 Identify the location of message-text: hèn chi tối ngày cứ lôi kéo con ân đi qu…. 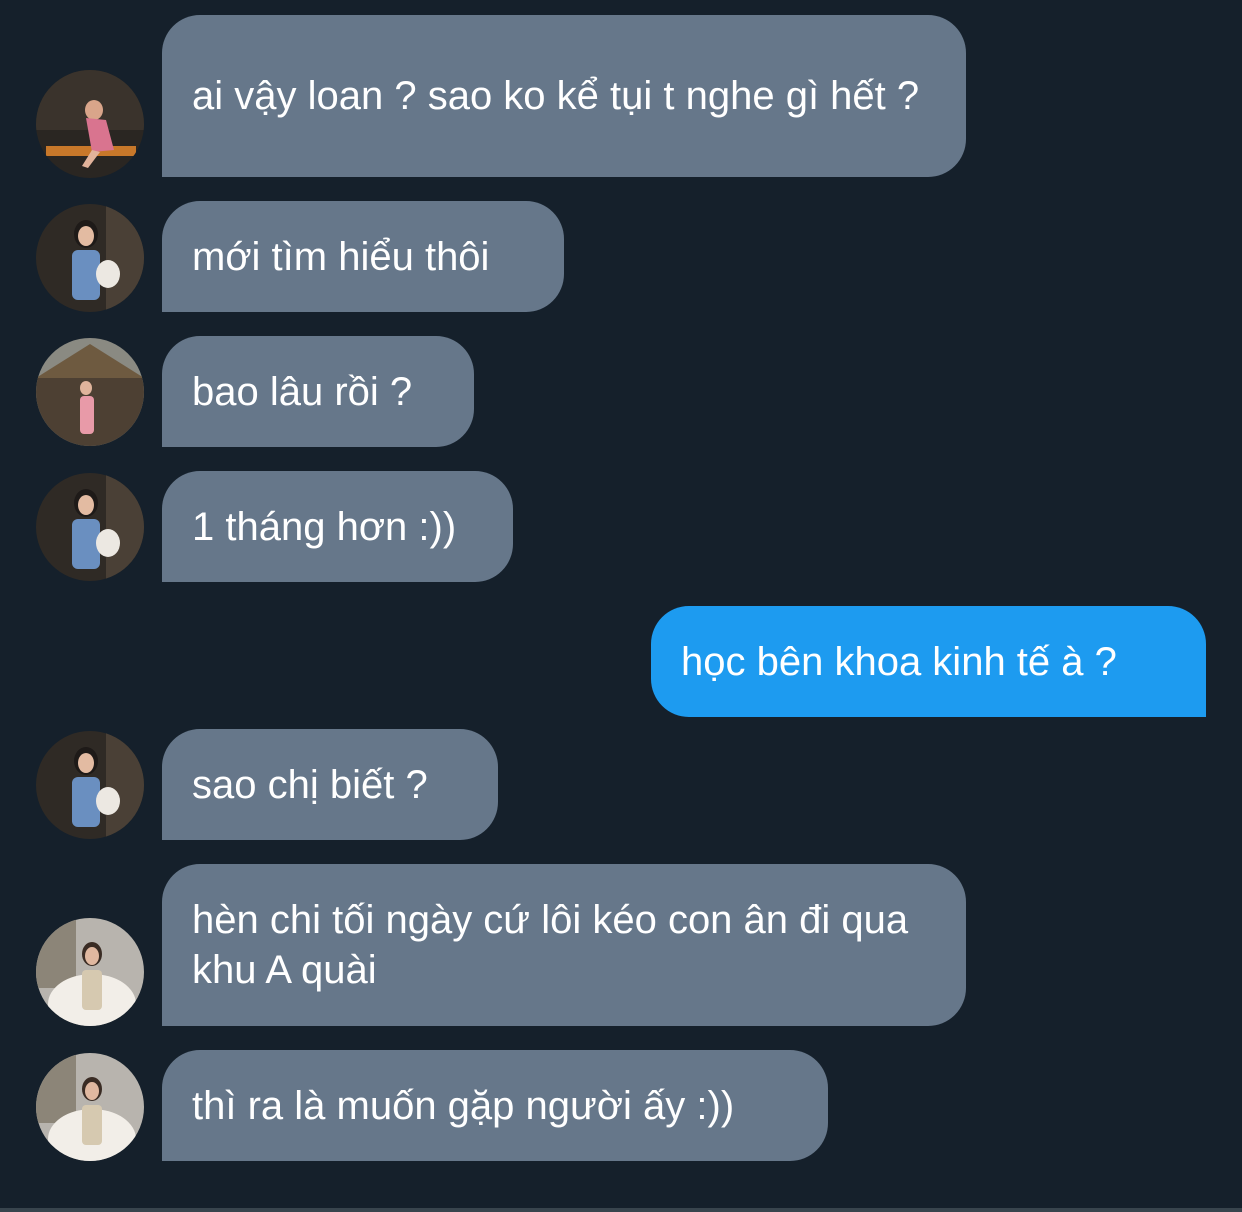
(550, 945).